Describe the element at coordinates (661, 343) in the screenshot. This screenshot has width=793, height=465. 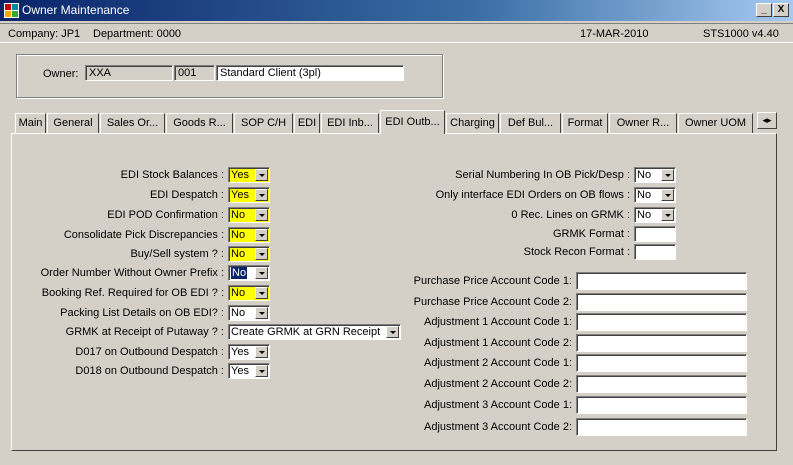
I see `adjustment-1-account-code-2-field` at that location.